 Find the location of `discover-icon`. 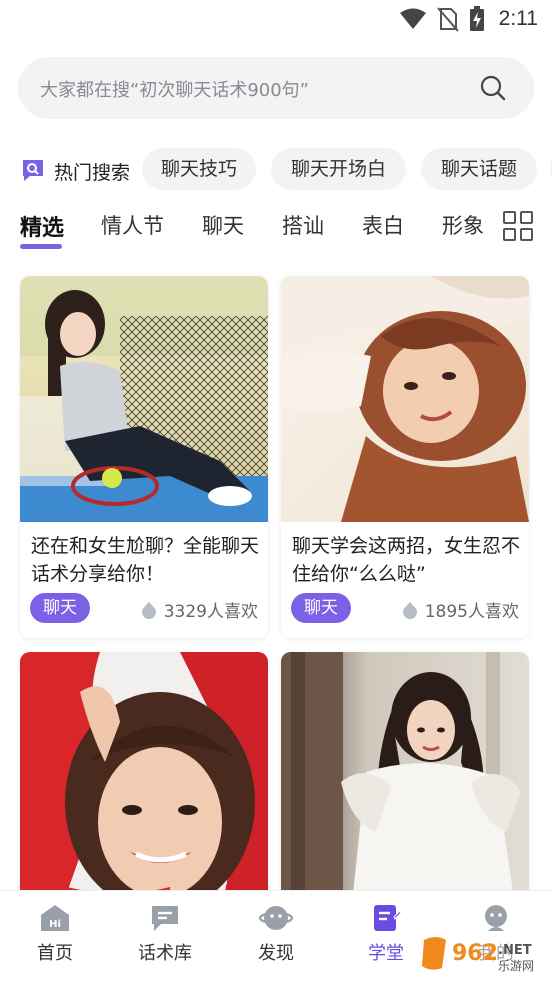

discover-icon is located at coordinates (276, 918).